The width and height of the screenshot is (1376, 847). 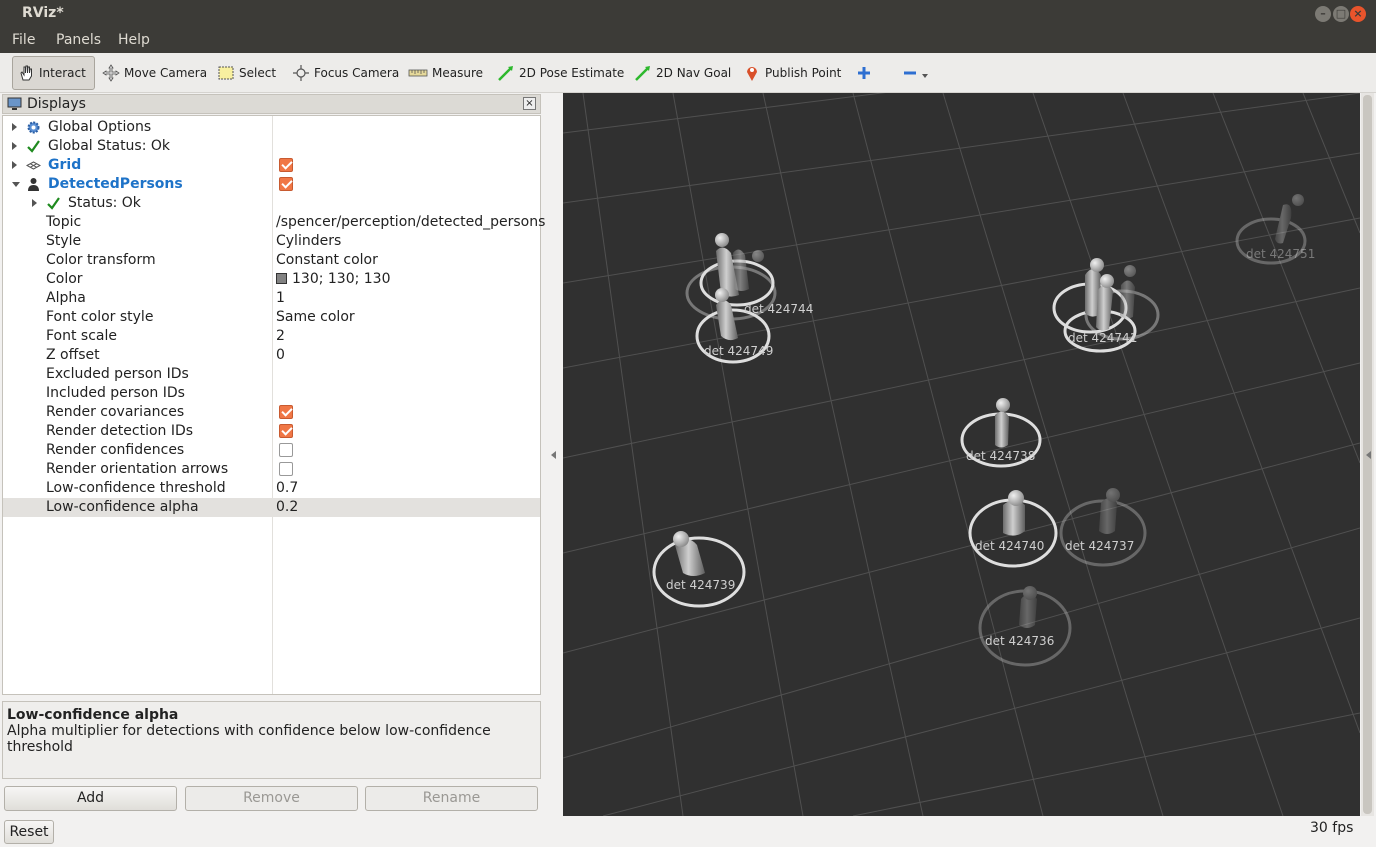 I want to click on menu-panels: Panels, so click(x=78, y=40).